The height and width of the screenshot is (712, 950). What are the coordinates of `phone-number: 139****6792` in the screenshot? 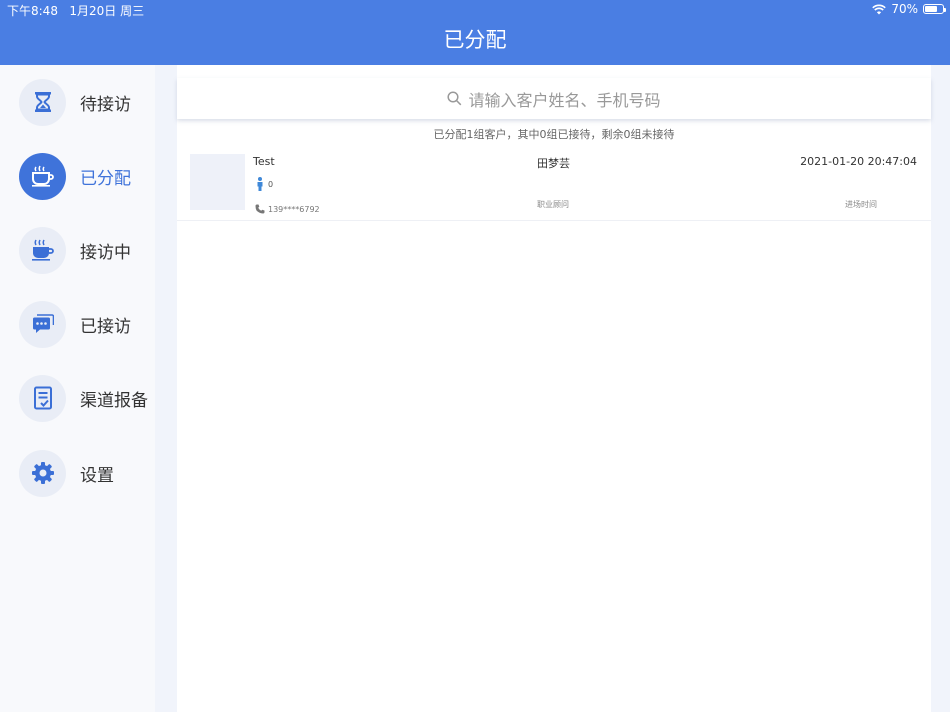 It's located at (294, 209).